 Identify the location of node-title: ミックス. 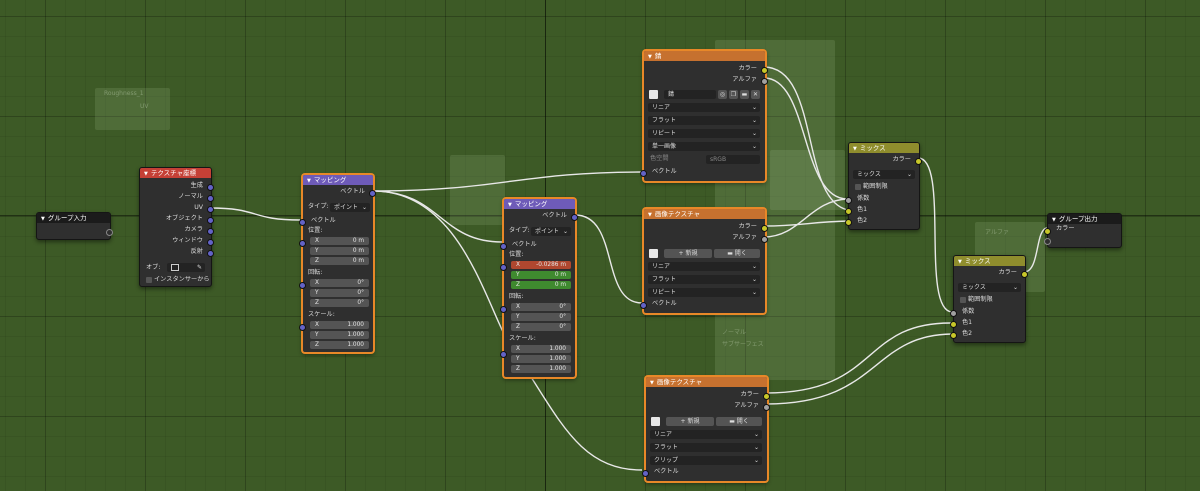
(977, 261).